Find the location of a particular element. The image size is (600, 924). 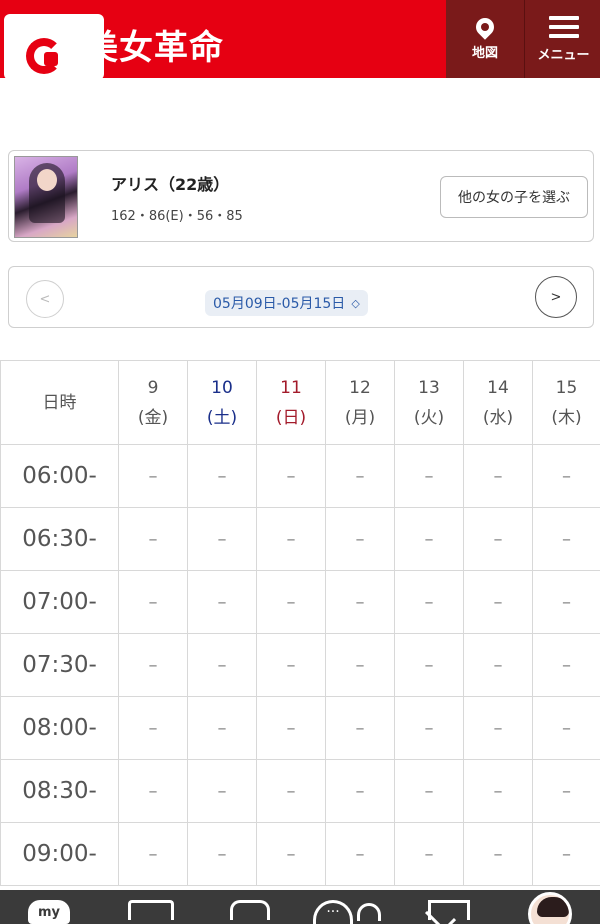

day-header: 15 (木) is located at coordinates (566, 402).